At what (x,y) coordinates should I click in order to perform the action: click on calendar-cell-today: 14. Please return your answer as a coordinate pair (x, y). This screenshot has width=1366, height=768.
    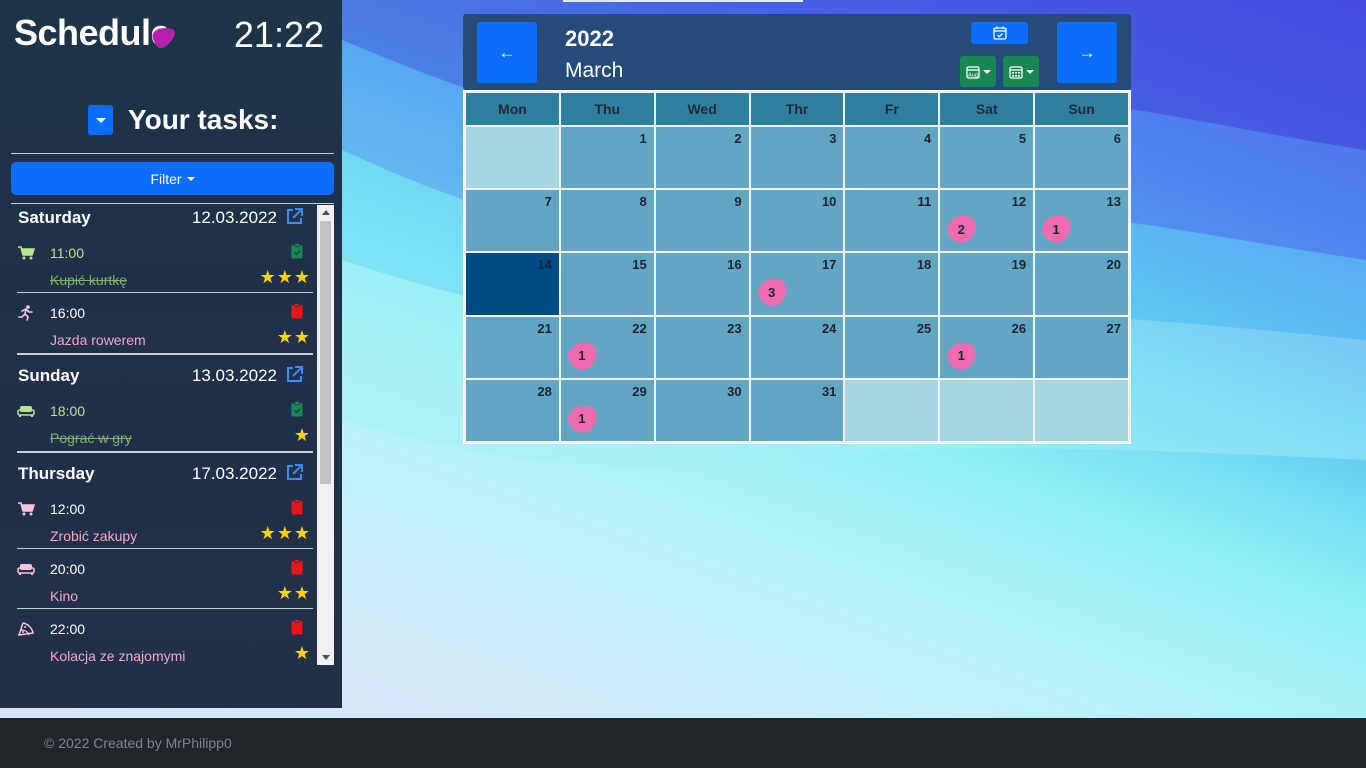
    Looking at the image, I should click on (512, 284).